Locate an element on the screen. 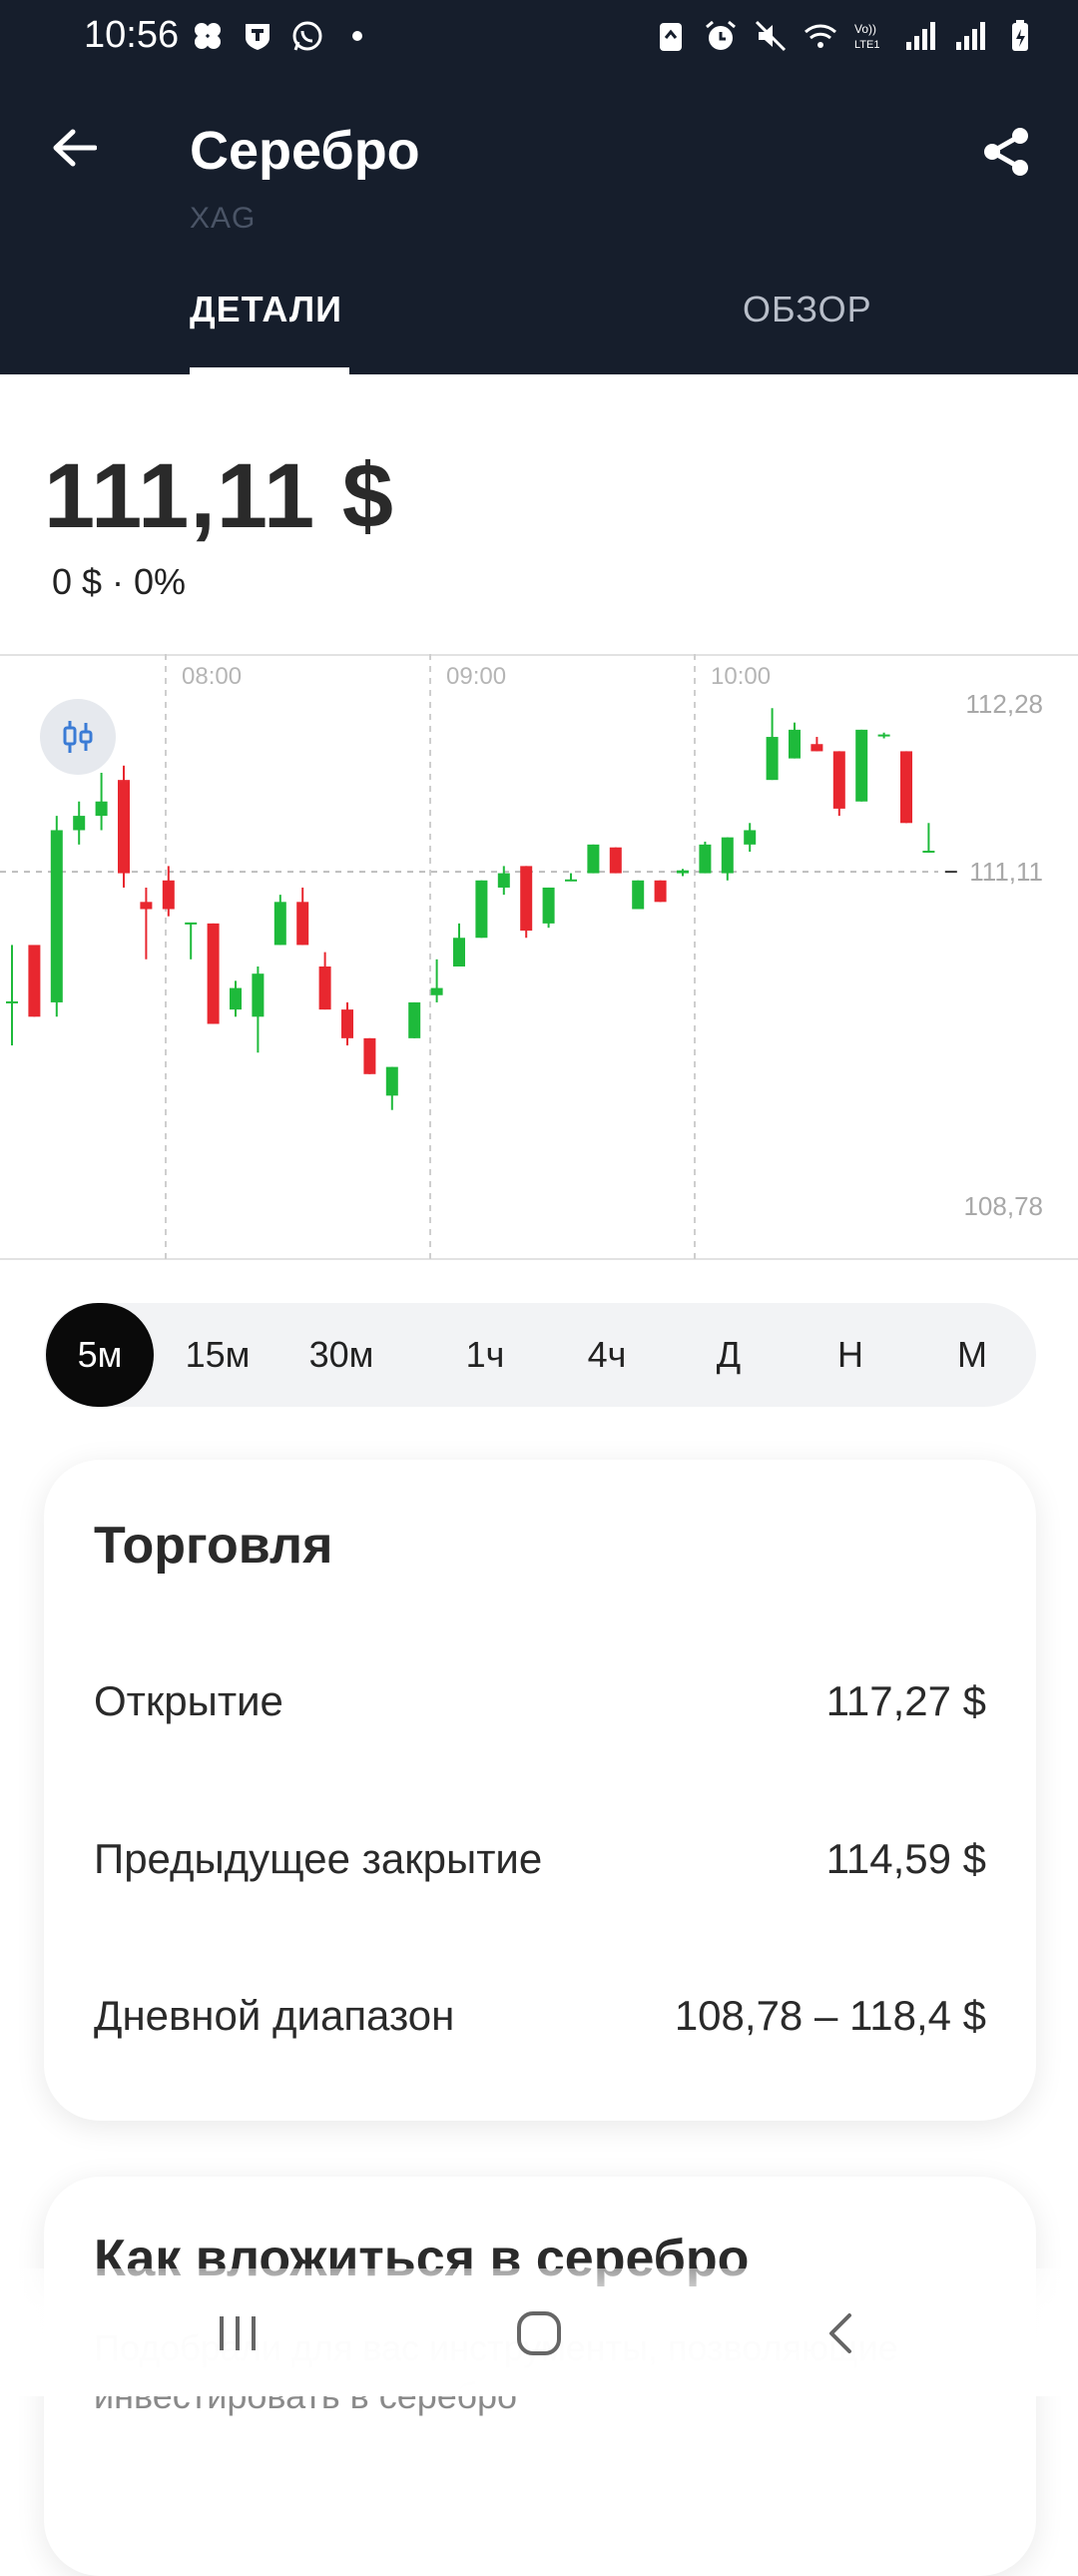 The image size is (1078, 2576). back-nav-button is located at coordinates (840, 2333).